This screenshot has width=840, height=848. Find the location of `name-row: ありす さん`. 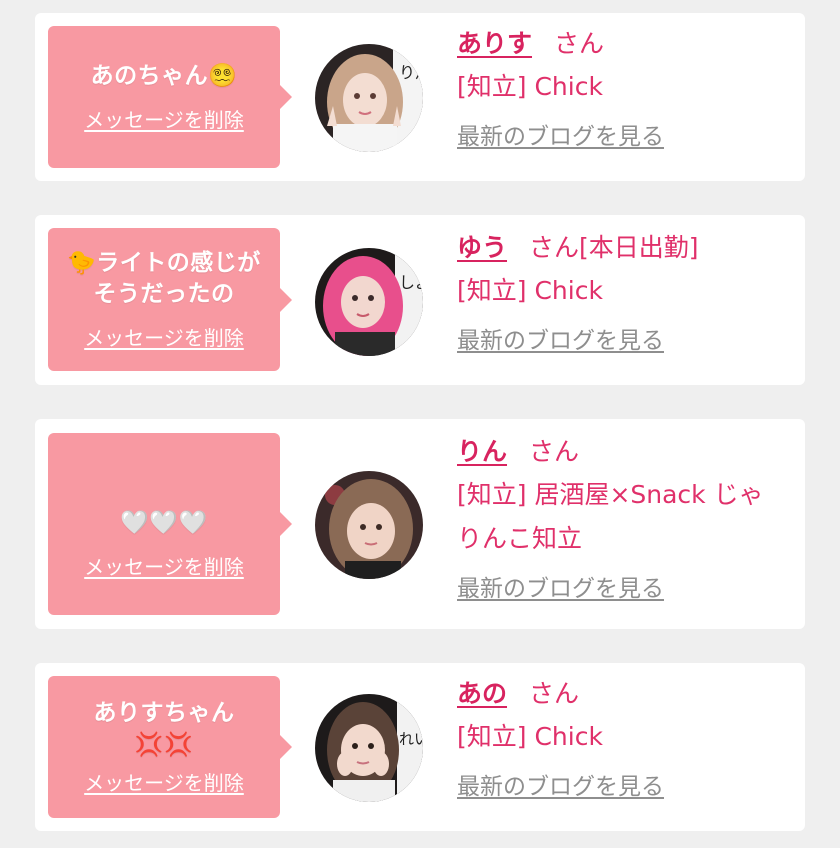

name-row: ありす さん is located at coordinates (622, 44).